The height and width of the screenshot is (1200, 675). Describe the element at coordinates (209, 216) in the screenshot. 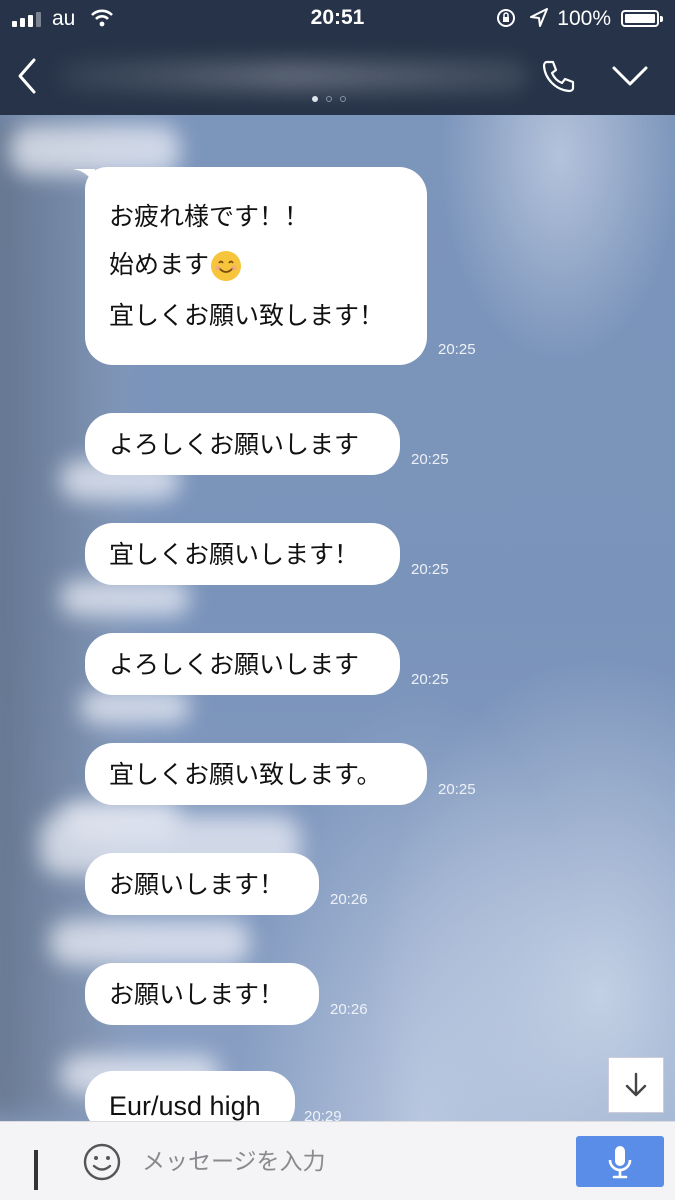

I see `message-text: お疲れ様です！！` at that location.